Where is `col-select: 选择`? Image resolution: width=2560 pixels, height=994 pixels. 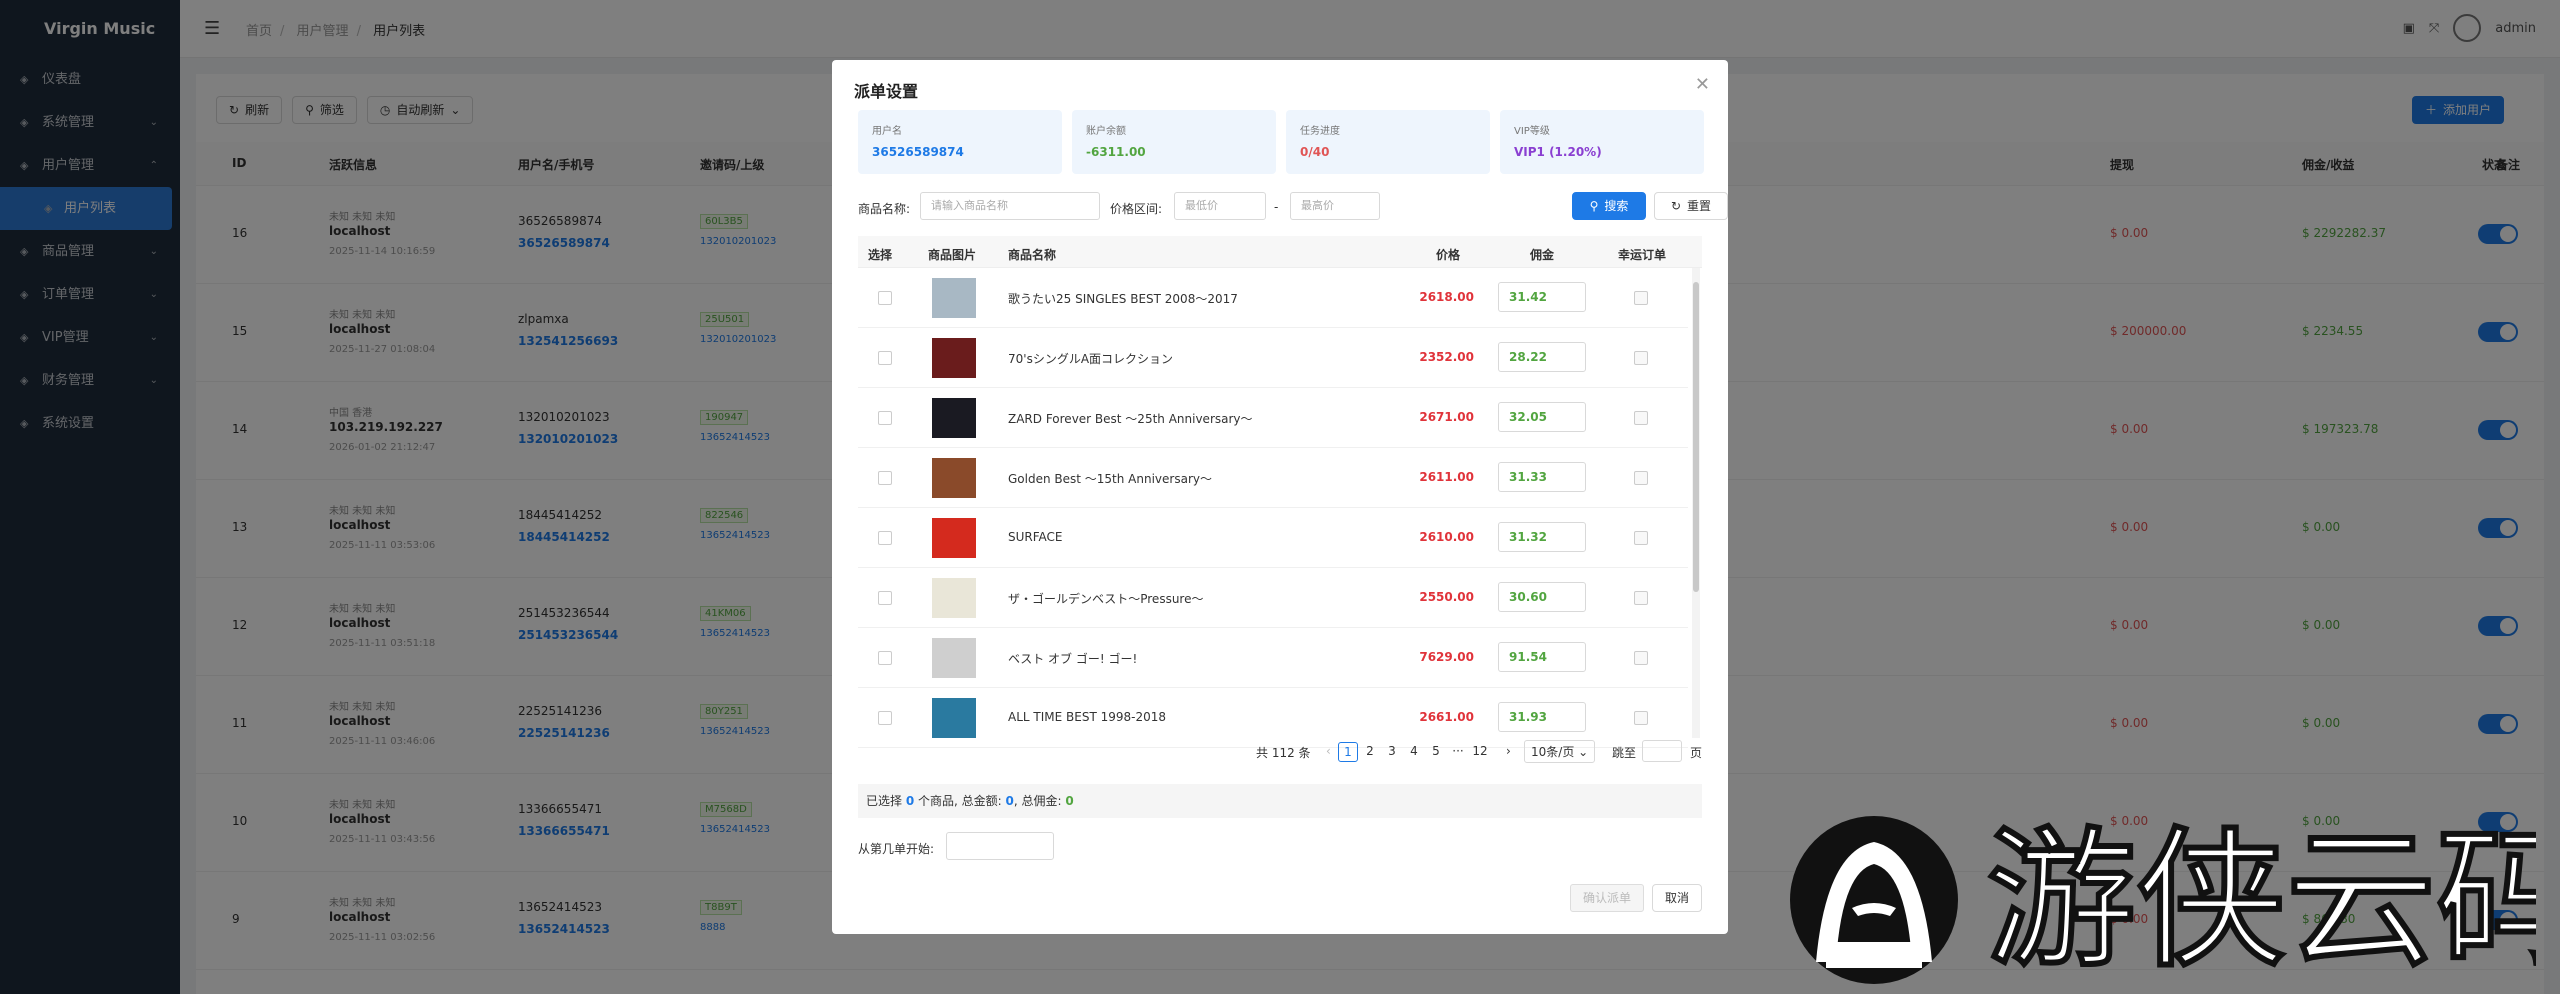 col-select: 选择 is located at coordinates (880, 255).